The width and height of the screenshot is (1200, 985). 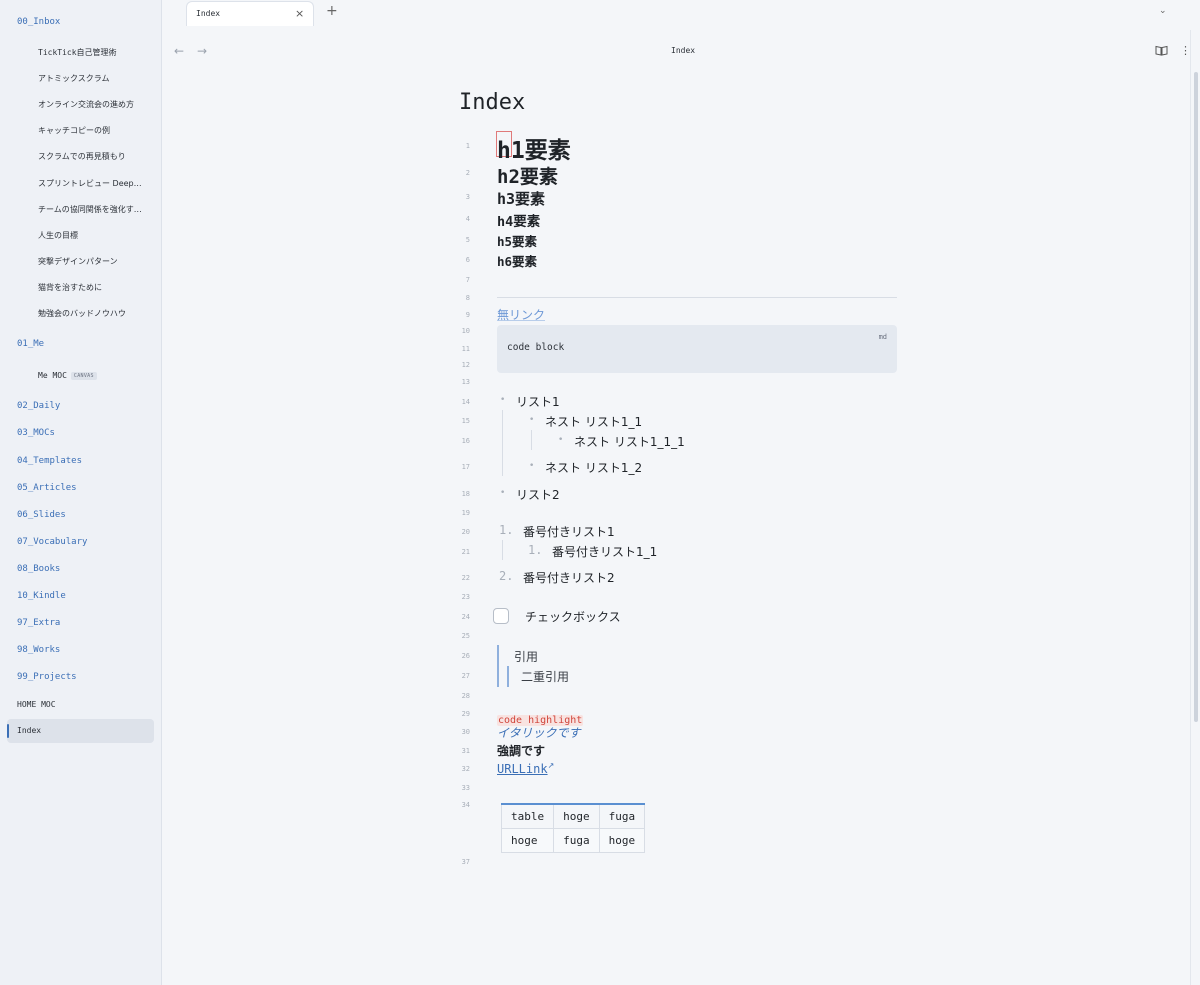 What do you see at coordinates (38, 406) in the screenshot?
I see `folder-02-daily: 02_Daily` at bounding box center [38, 406].